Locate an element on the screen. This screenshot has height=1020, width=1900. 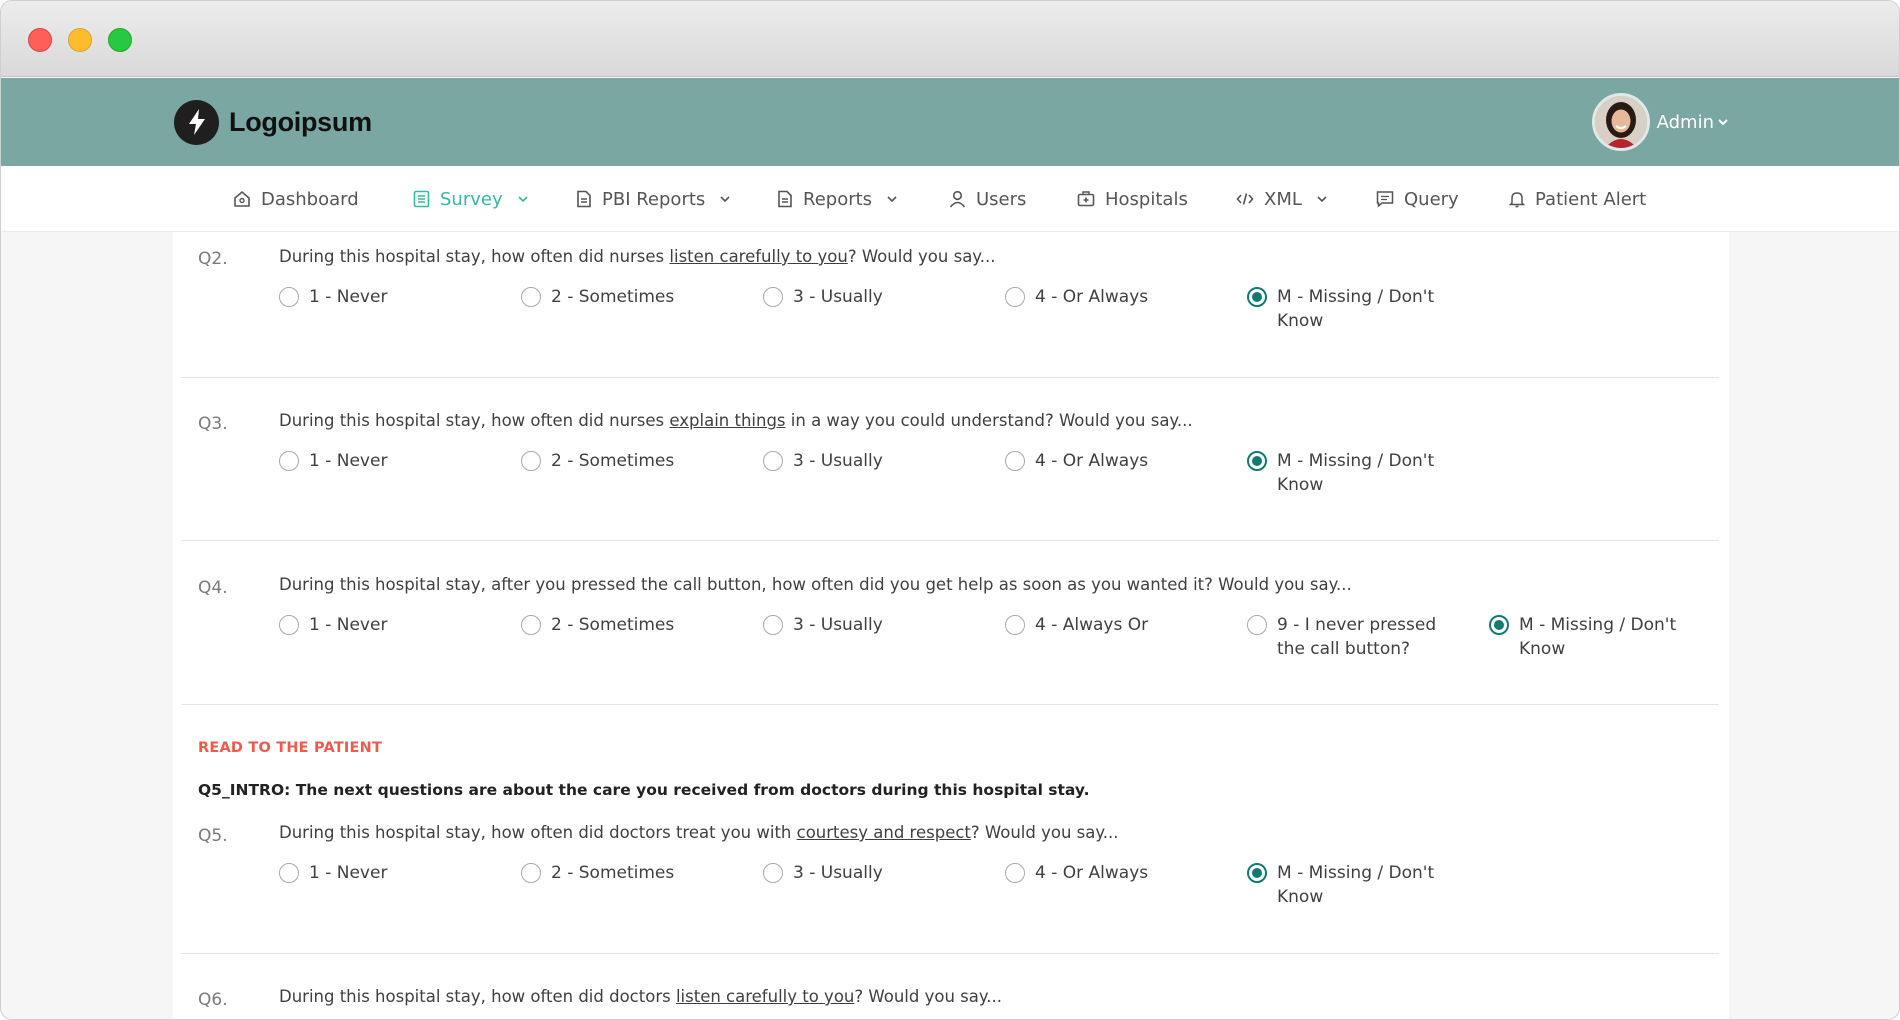
lightning-logo-icon is located at coordinates (196, 122).